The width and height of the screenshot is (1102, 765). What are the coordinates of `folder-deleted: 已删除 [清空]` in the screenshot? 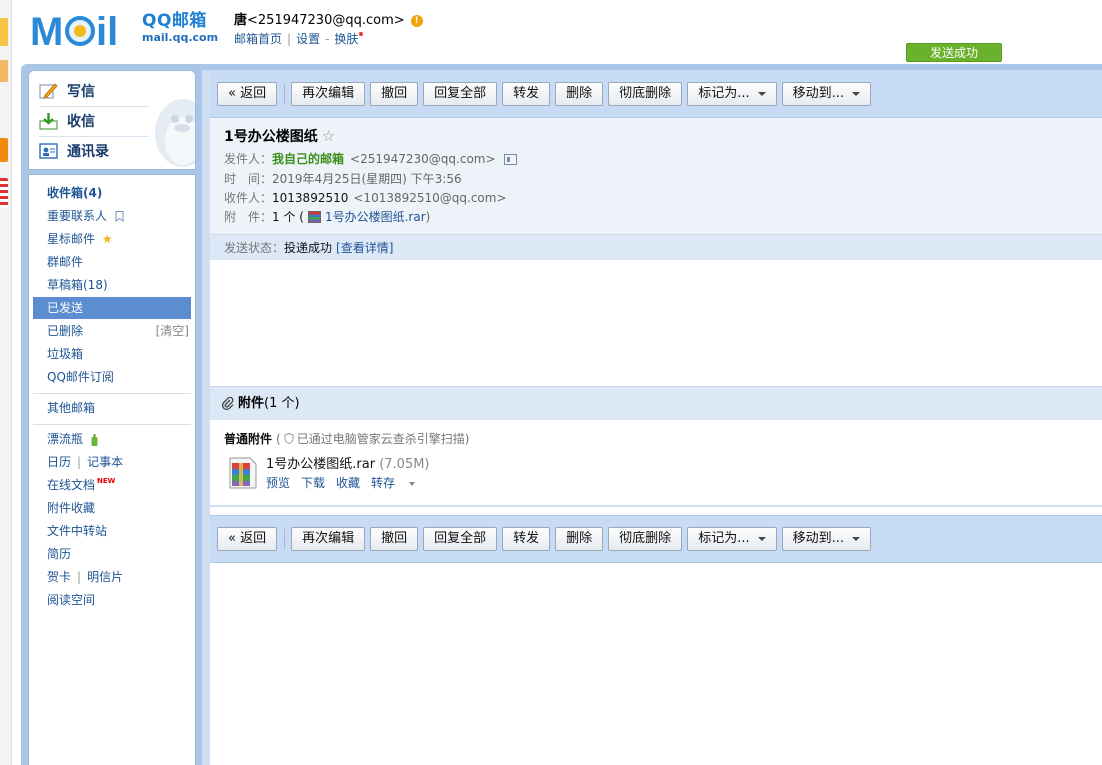 It's located at (112, 331).